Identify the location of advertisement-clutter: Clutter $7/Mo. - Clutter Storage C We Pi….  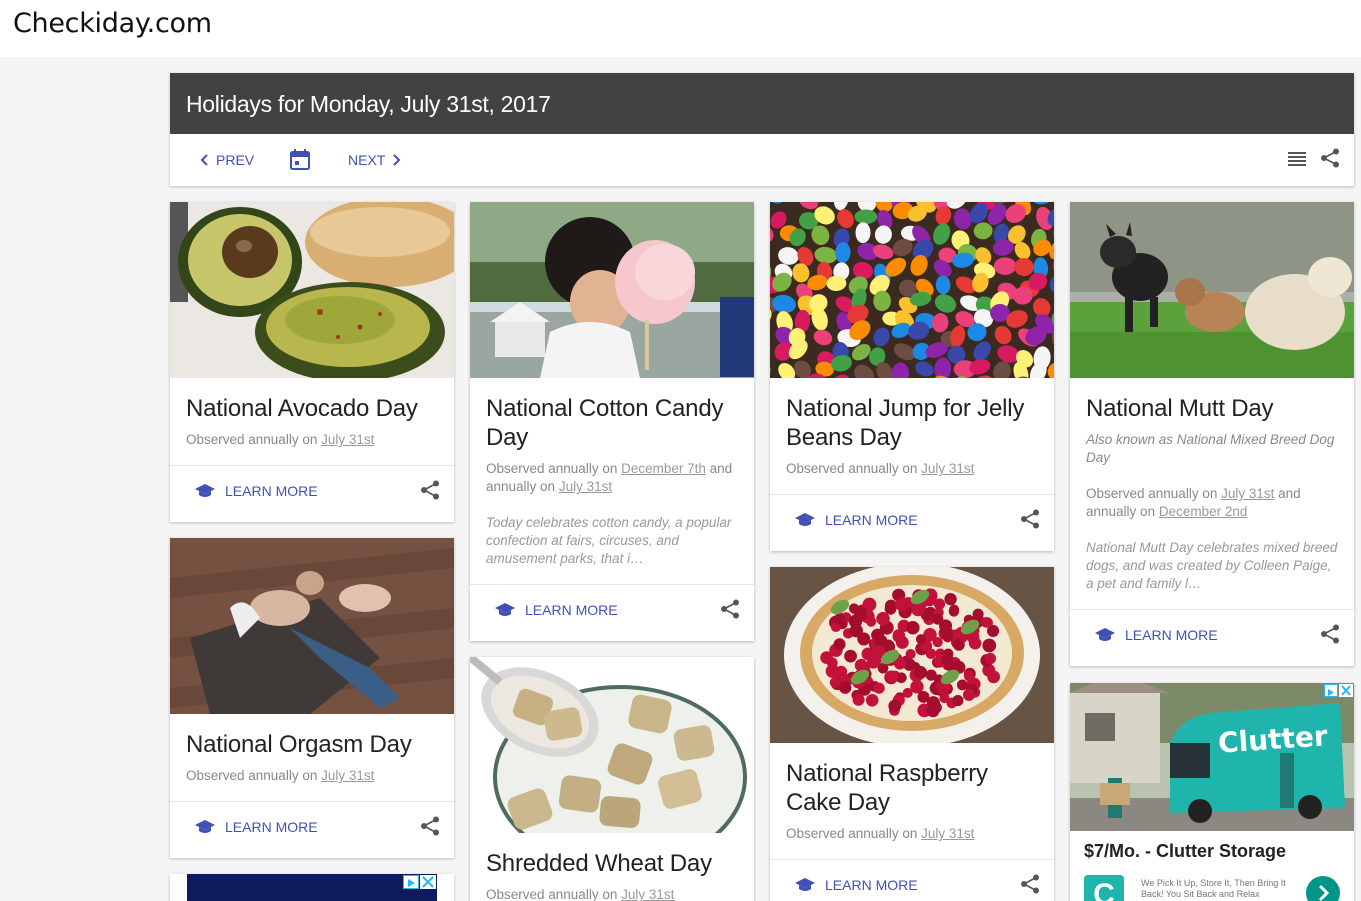
(1212, 792).